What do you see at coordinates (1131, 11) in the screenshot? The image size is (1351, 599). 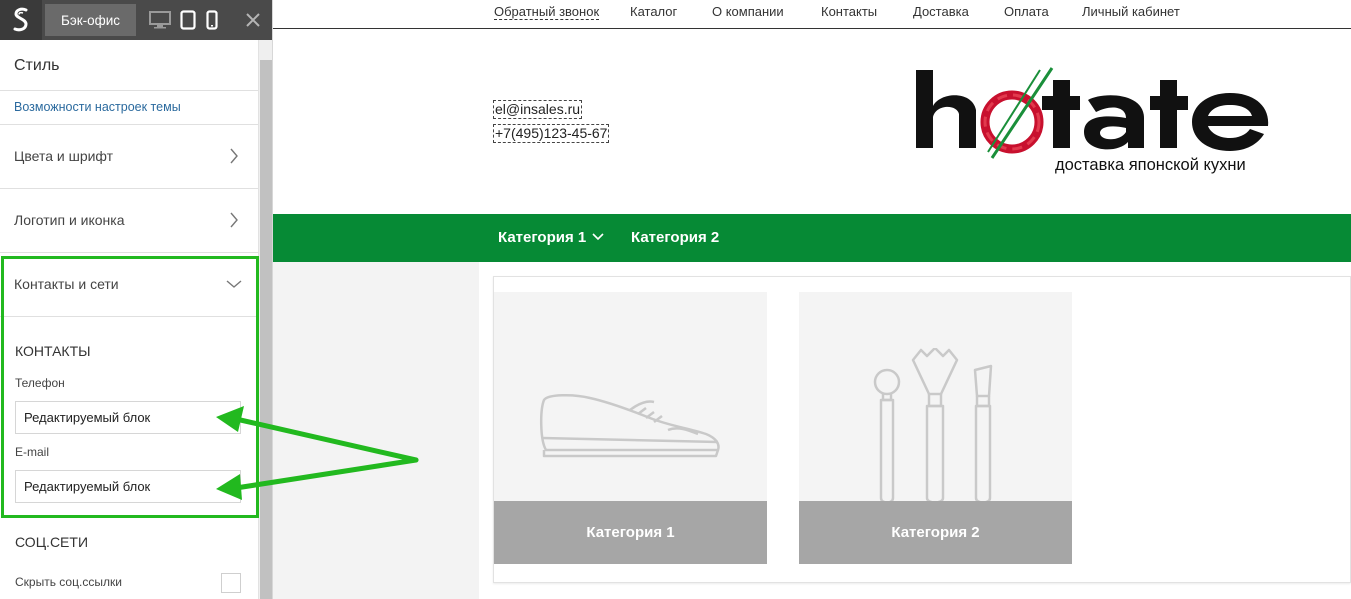 I see `nav-account-link: Личный кабинет` at bounding box center [1131, 11].